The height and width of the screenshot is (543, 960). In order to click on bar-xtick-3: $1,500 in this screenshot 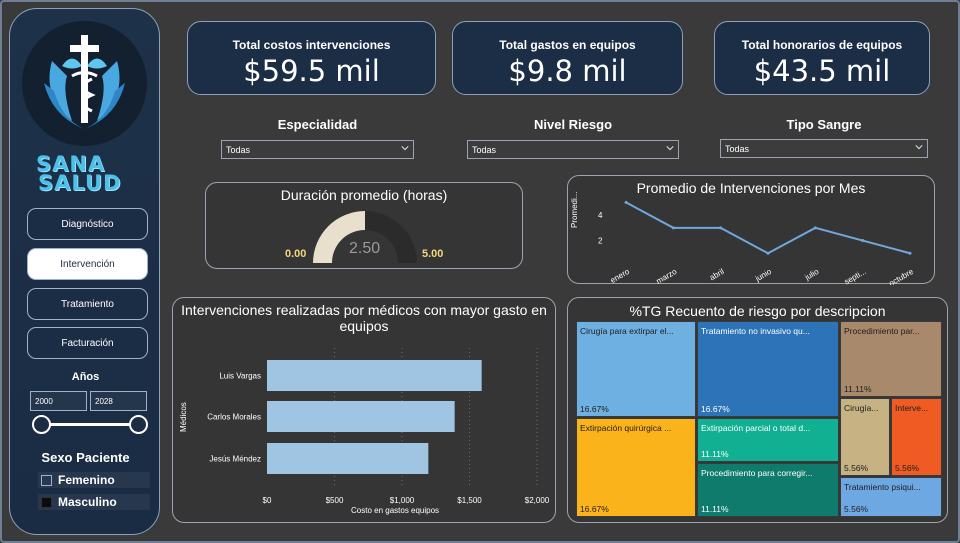, I will do `click(469, 500)`.